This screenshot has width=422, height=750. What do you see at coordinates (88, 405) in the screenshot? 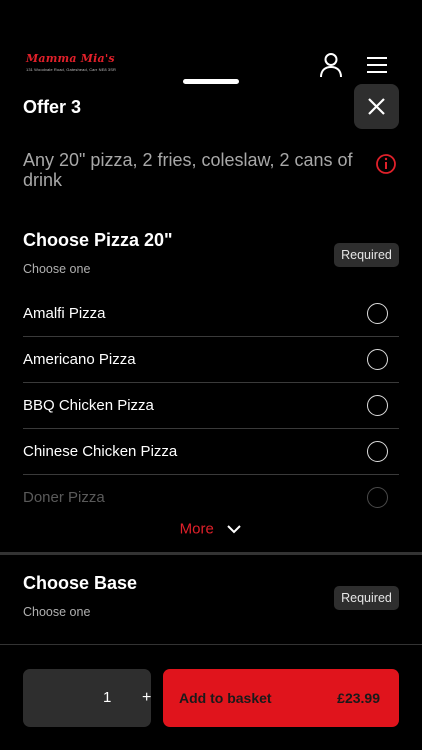
I see `option-label: BBQ Chicken Pizza` at bounding box center [88, 405].